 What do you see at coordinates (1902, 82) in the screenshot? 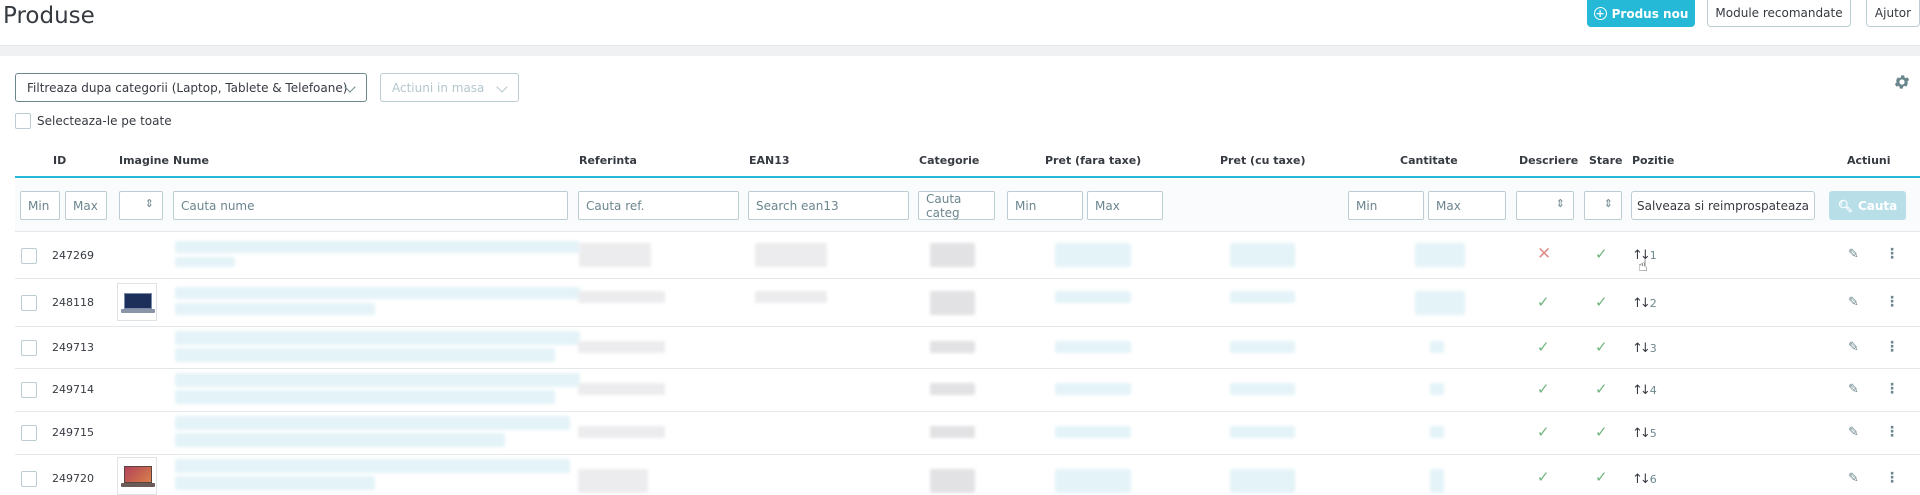
I see `gear-icon` at bounding box center [1902, 82].